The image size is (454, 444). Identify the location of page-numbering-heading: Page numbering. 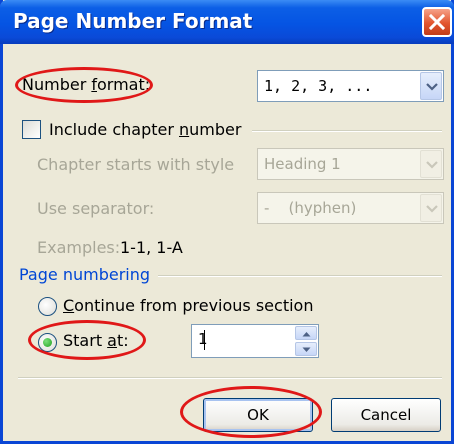
(85, 274).